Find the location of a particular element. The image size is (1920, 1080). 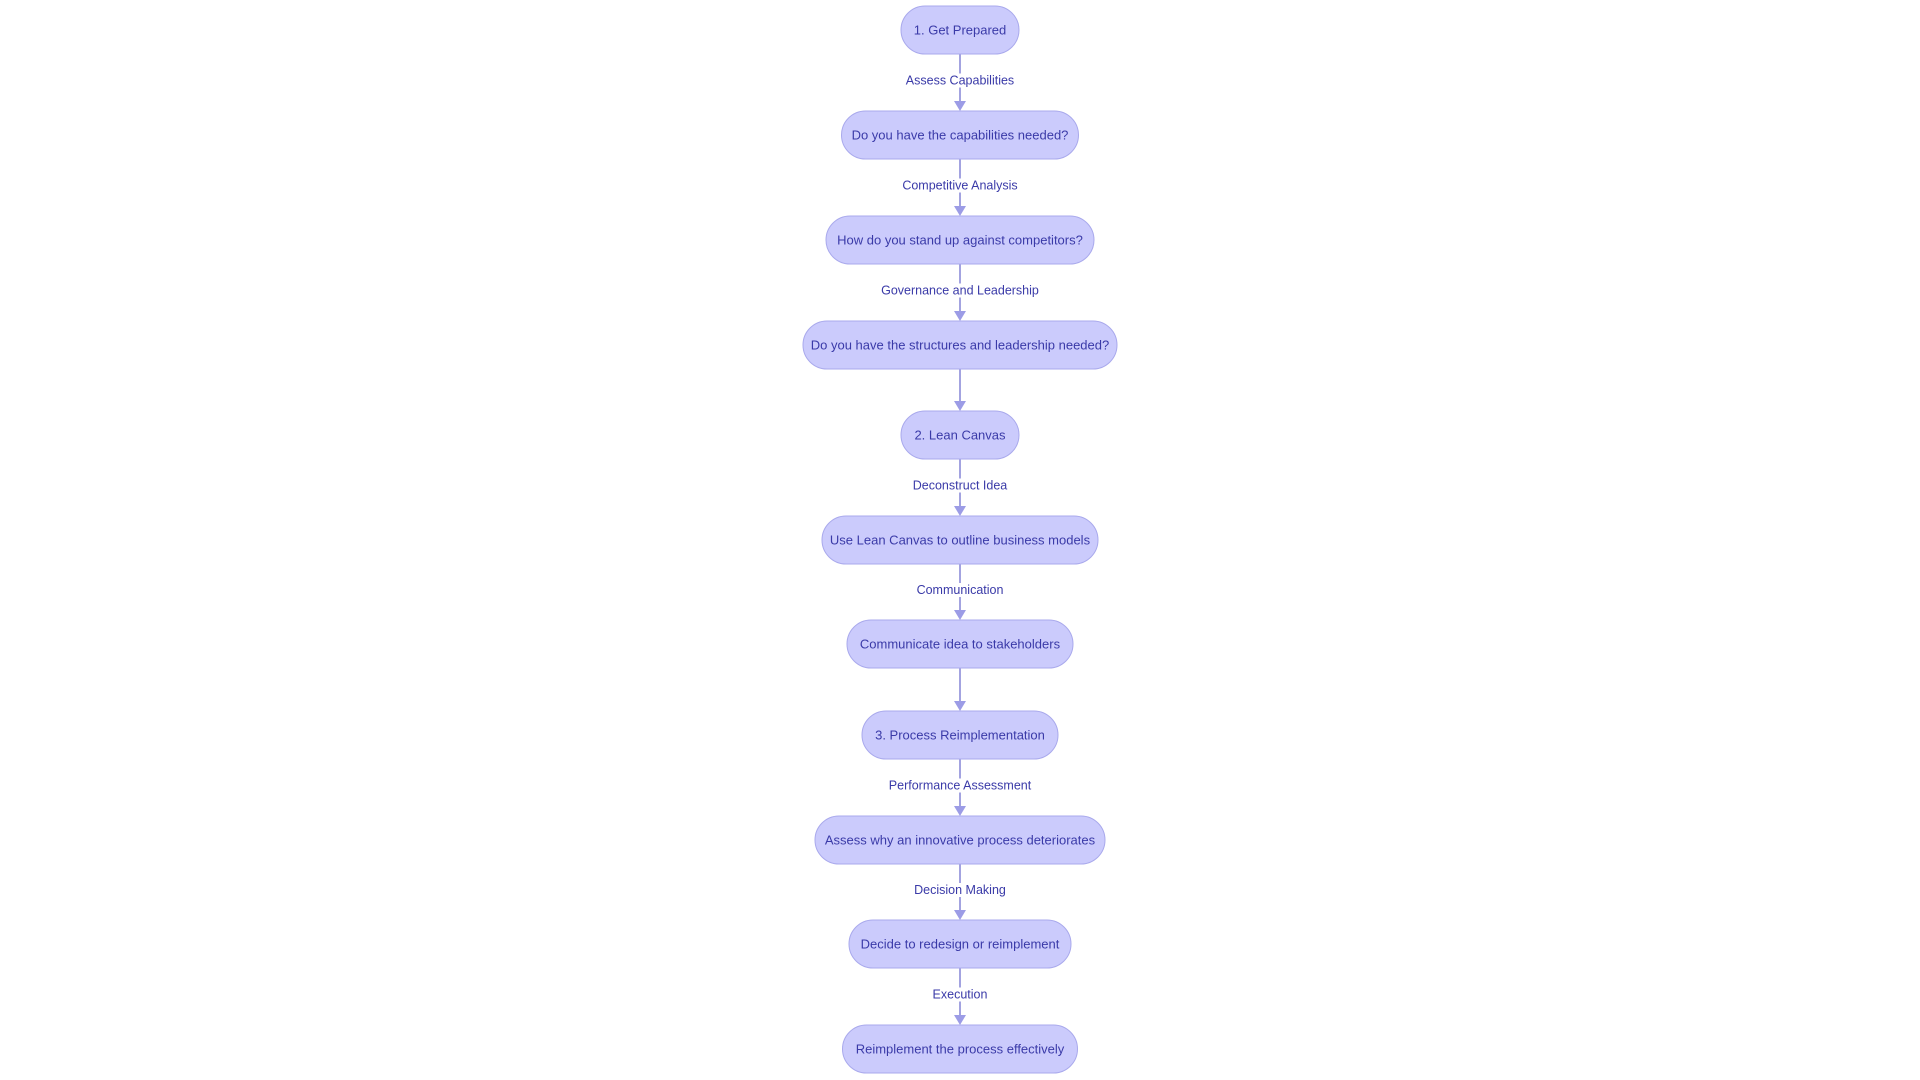

node-label: Communicate idea to stakeholders is located at coordinates (960, 644).